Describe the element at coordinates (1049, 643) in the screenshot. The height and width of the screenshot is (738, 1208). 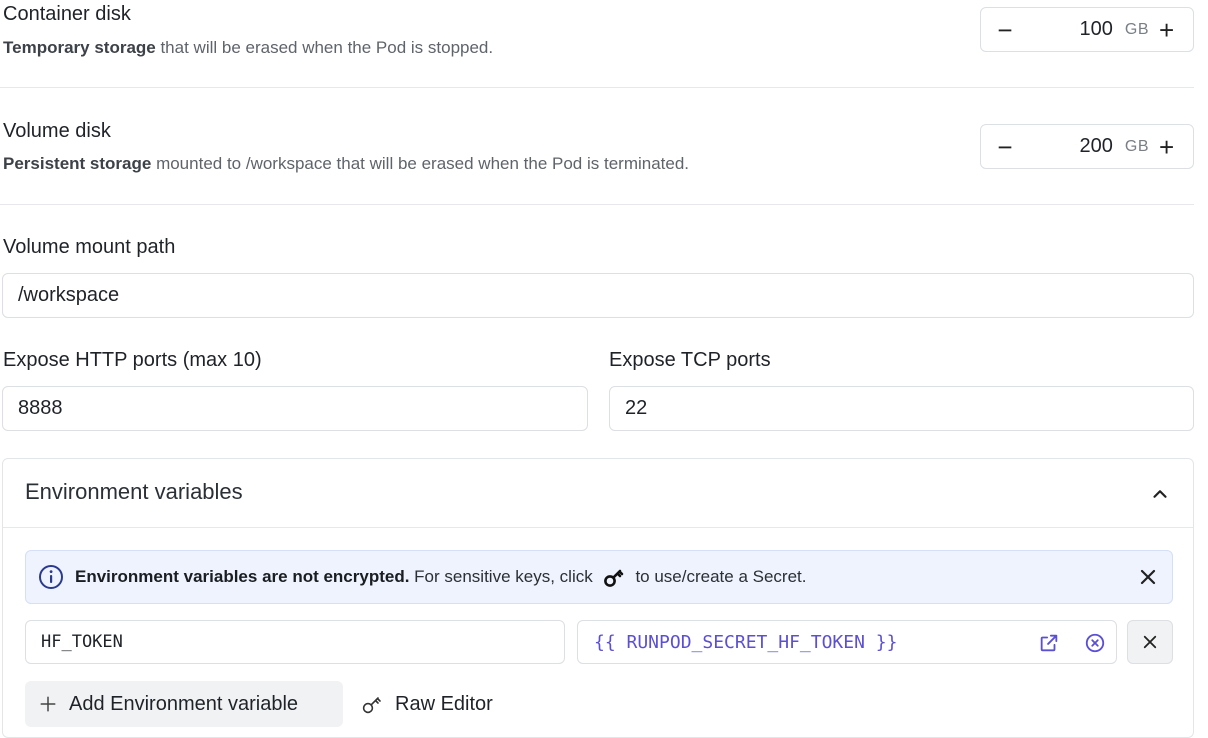
I see `external-link-icon` at that location.